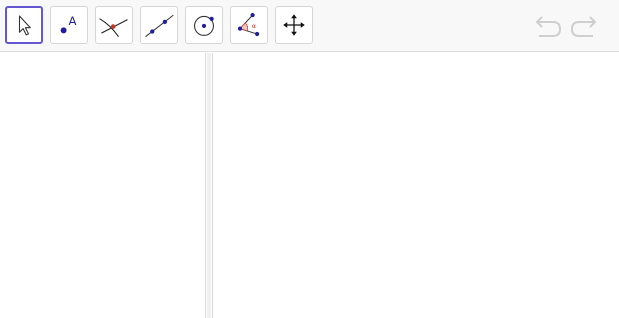  I want to click on redo-icon, so click(583, 26).